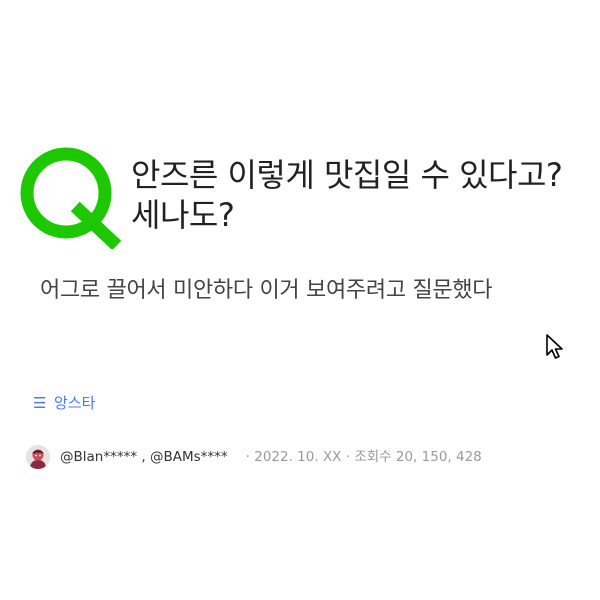  What do you see at coordinates (293, 457) in the screenshot?
I see `post-date: · 2022. 10. XX` at bounding box center [293, 457].